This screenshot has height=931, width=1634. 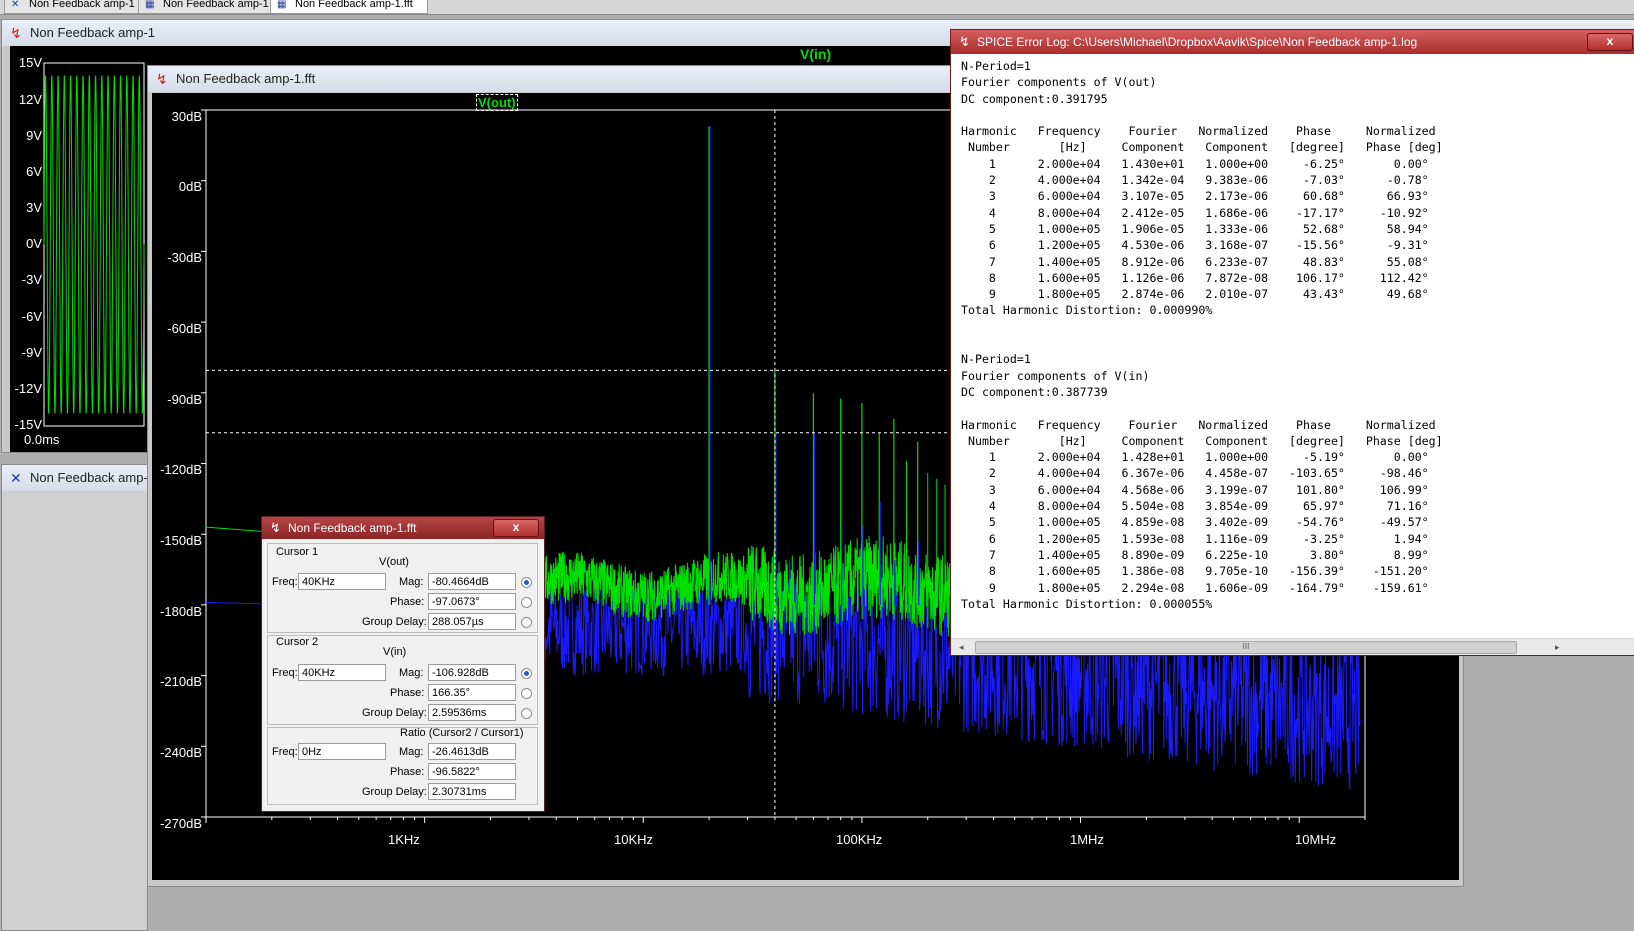 What do you see at coordinates (961, 647) in the screenshot?
I see `scroll-left-arrow-icon: ◂` at bounding box center [961, 647].